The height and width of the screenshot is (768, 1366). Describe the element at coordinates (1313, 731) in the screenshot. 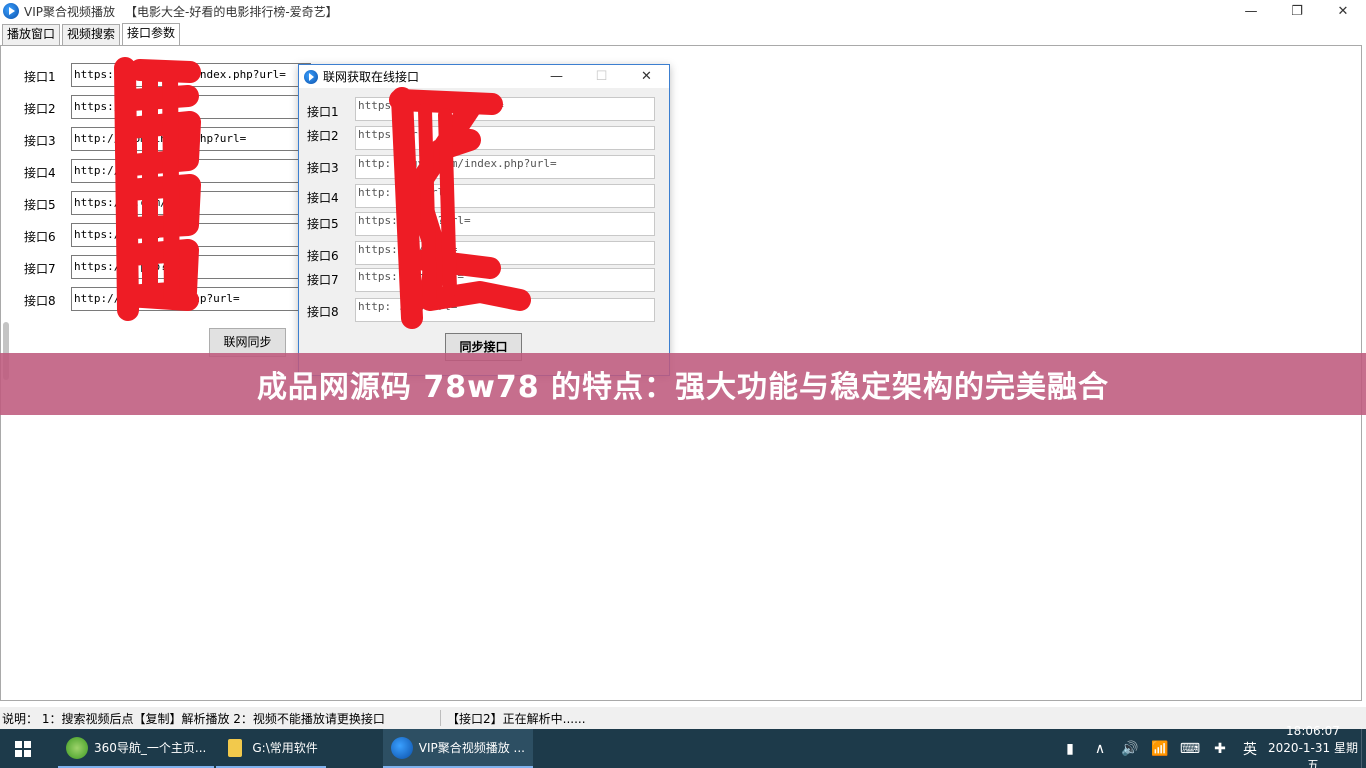

I see `clock-time: 18:06:07` at that location.